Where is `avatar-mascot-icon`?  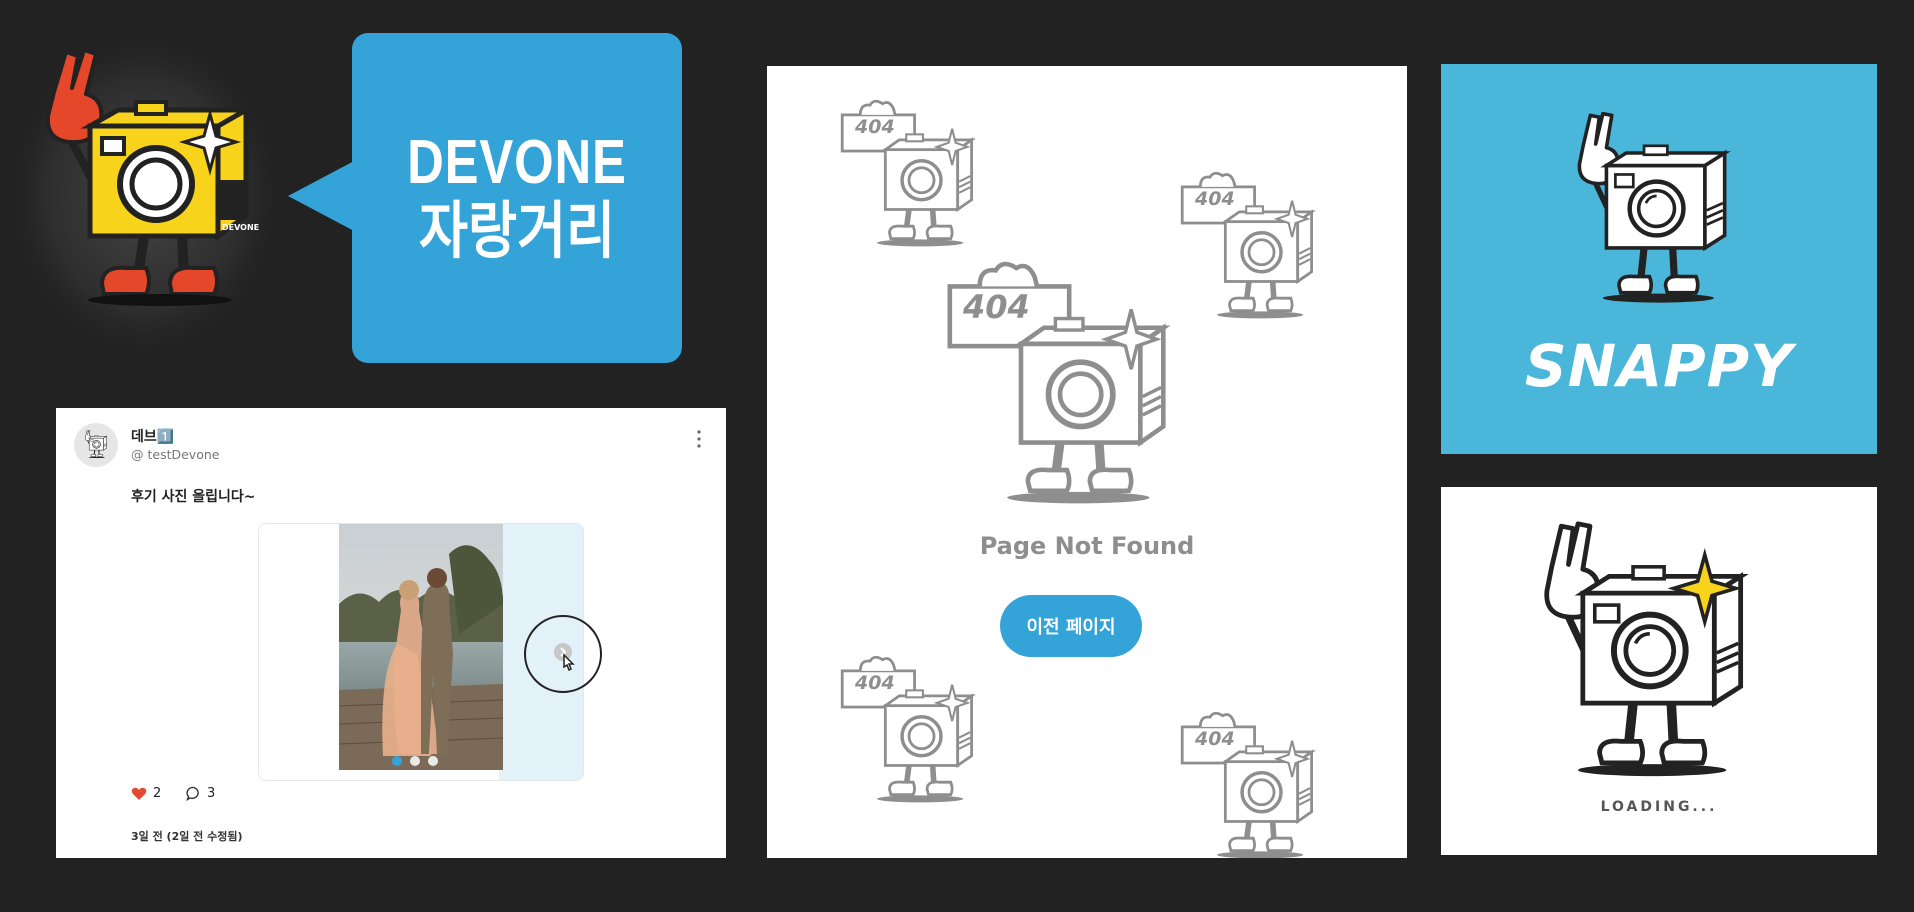
avatar-mascot-icon is located at coordinates (96, 445).